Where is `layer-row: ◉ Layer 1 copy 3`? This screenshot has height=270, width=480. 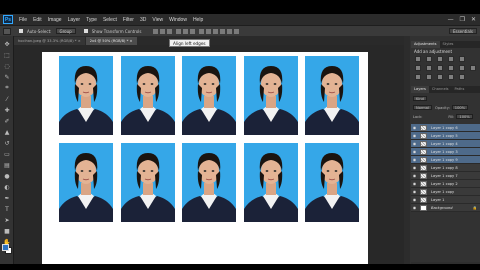 layer-row: ◉ Layer 1 copy 3 is located at coordinates (445, 152).